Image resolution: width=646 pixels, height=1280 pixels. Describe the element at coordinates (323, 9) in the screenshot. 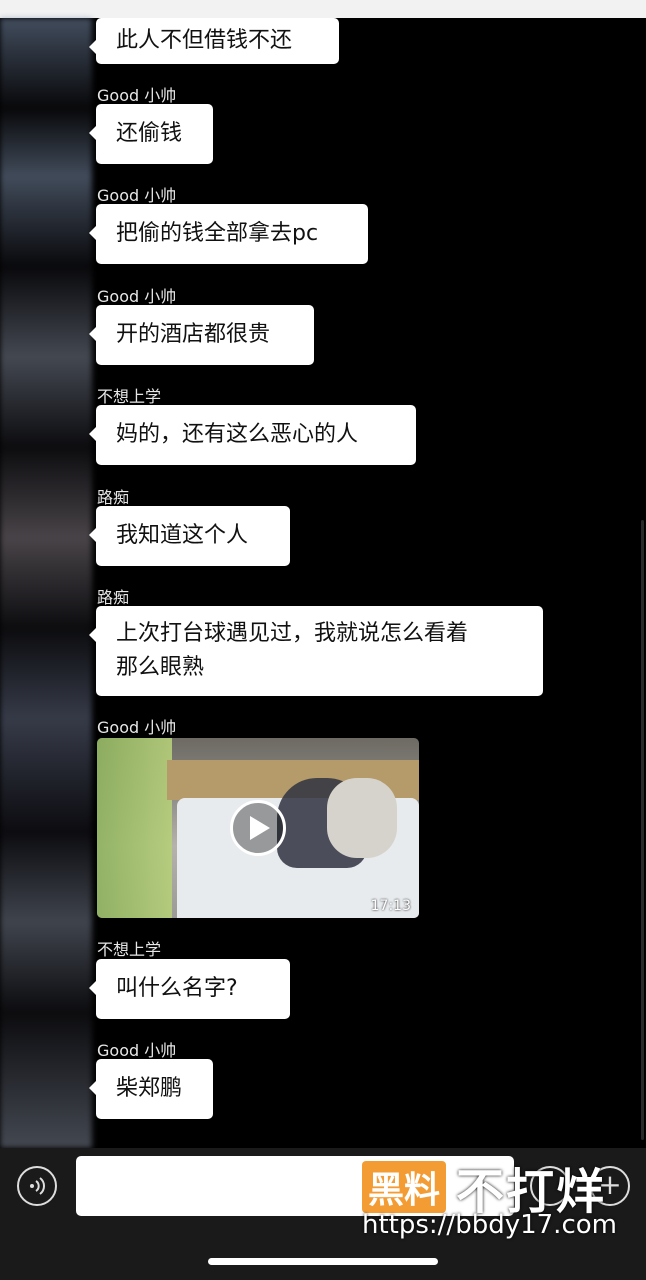

I see `top-strip` at that location.